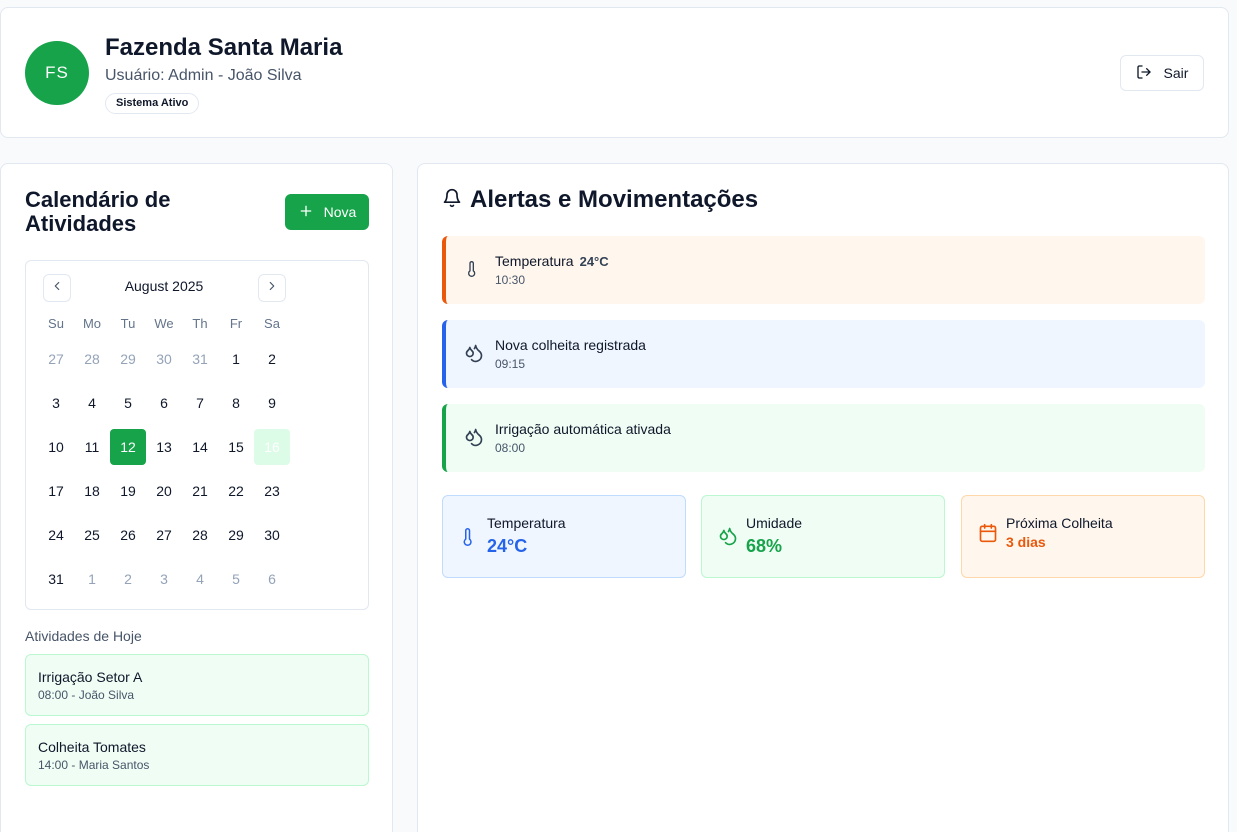  What do you see at coordinates (83, 636) in the screenshot?
I see `today-activities-title: Atividades de Hoje` at bounding box center [83, 636].